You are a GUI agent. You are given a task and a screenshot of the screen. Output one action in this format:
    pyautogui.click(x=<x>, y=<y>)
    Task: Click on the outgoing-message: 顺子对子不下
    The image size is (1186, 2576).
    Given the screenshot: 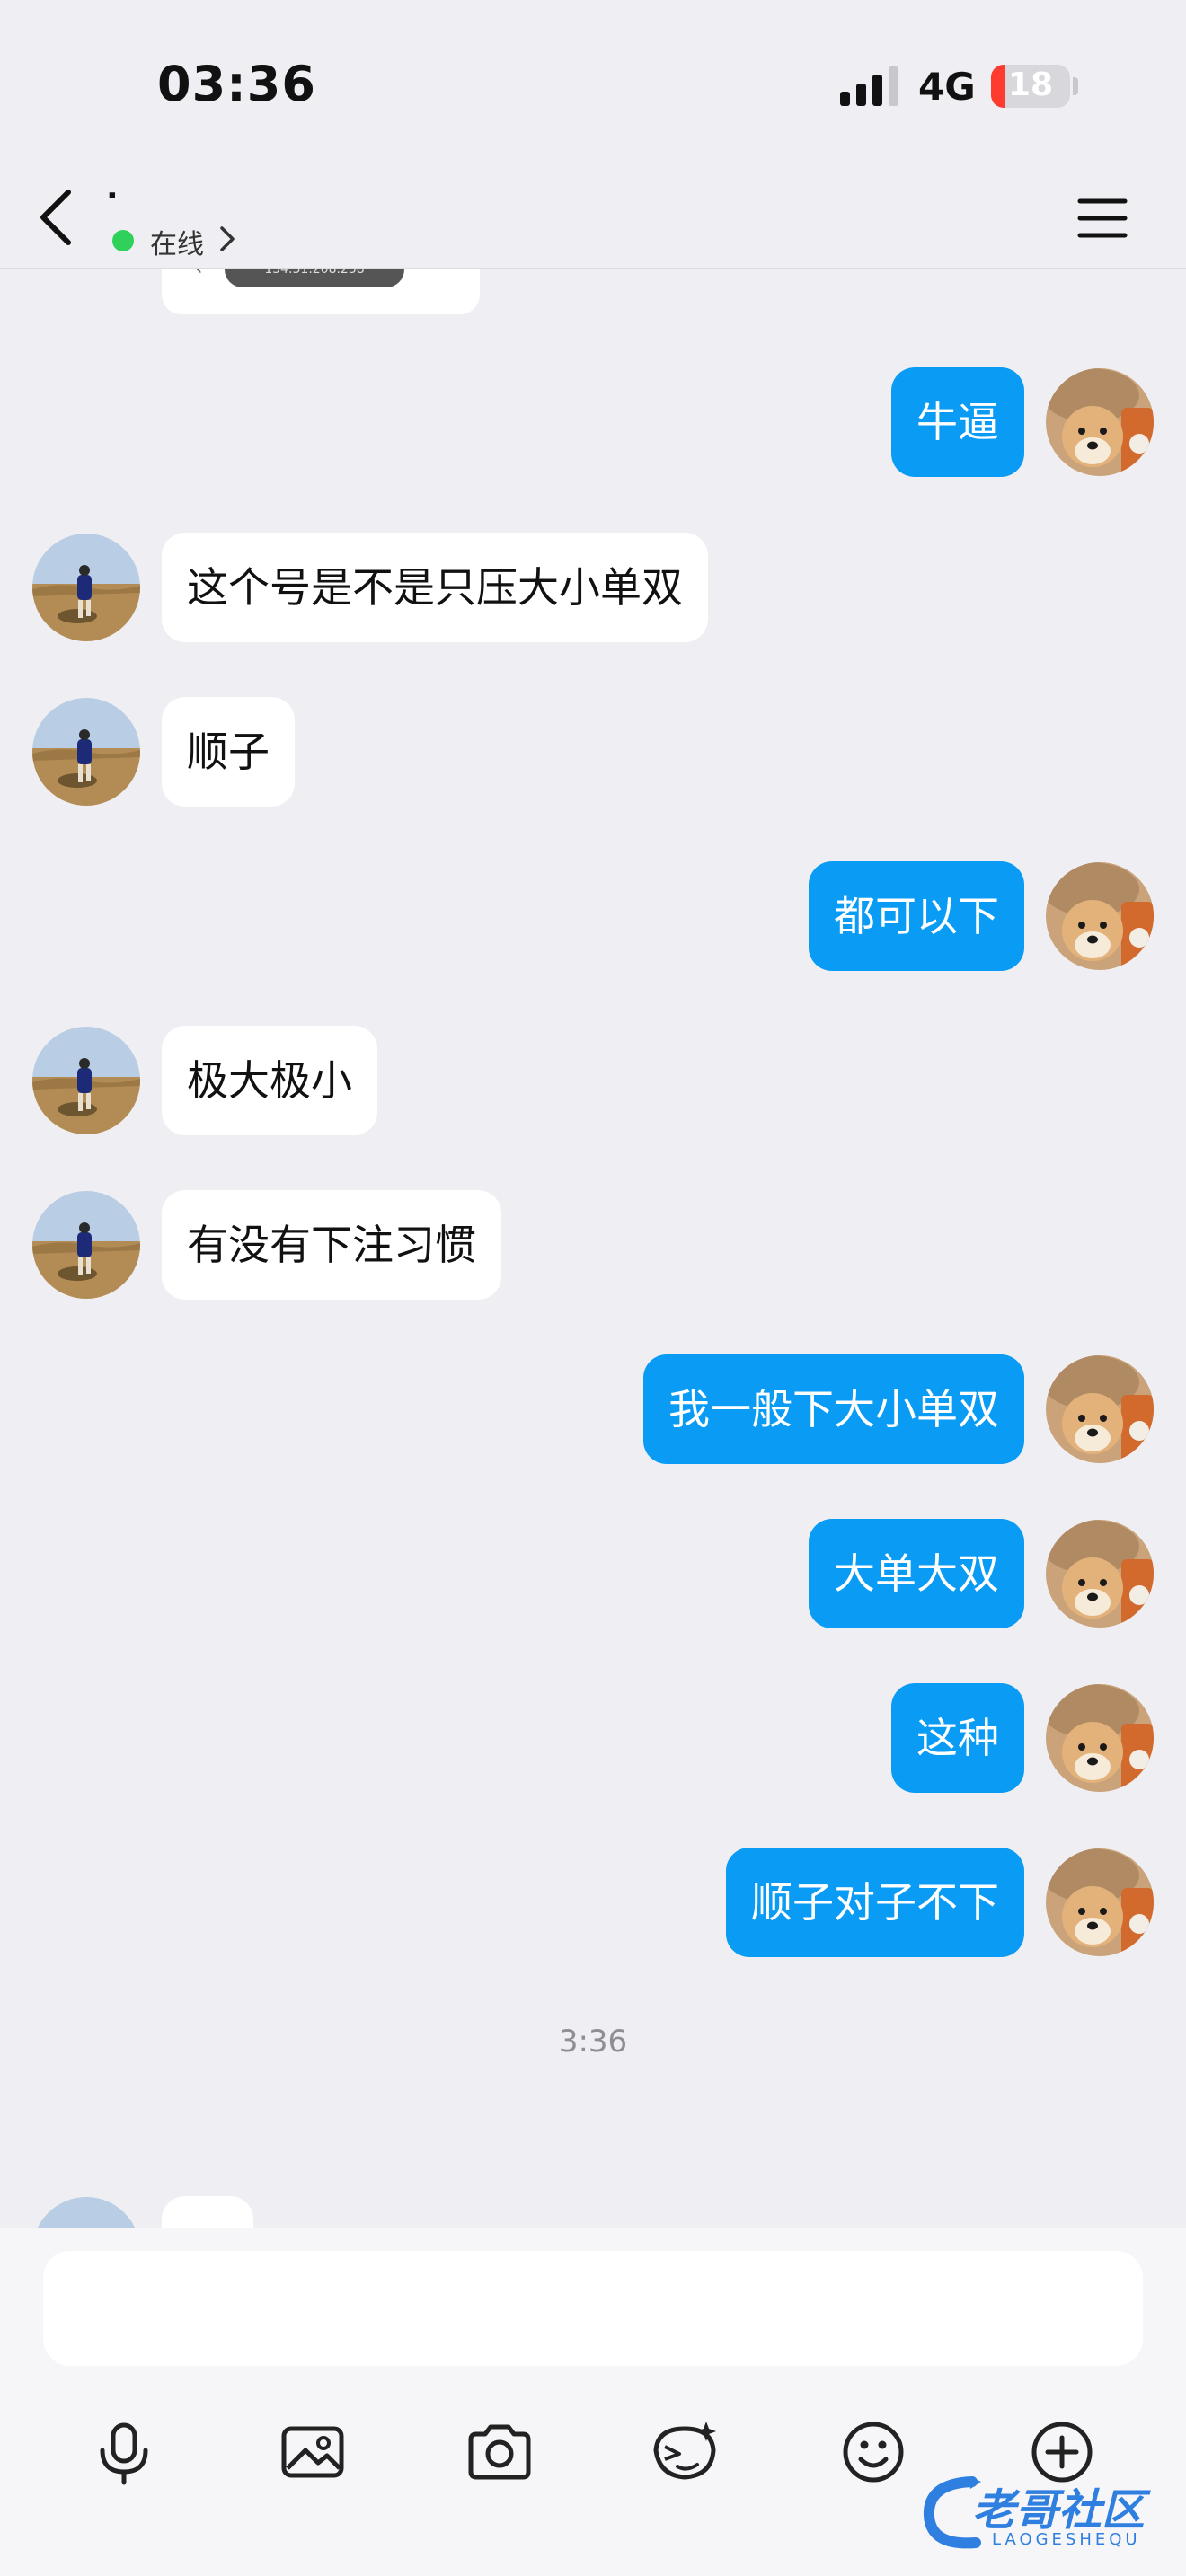 What is the action you would take?
    pyautogui.click(x=875, y=1902)
    